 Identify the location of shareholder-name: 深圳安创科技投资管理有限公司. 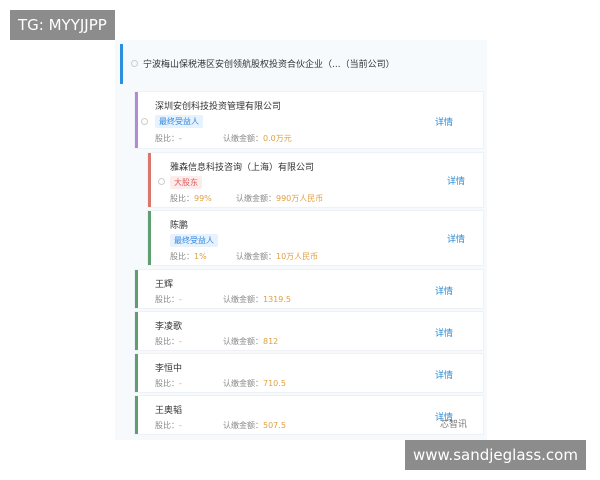
(218, 105).